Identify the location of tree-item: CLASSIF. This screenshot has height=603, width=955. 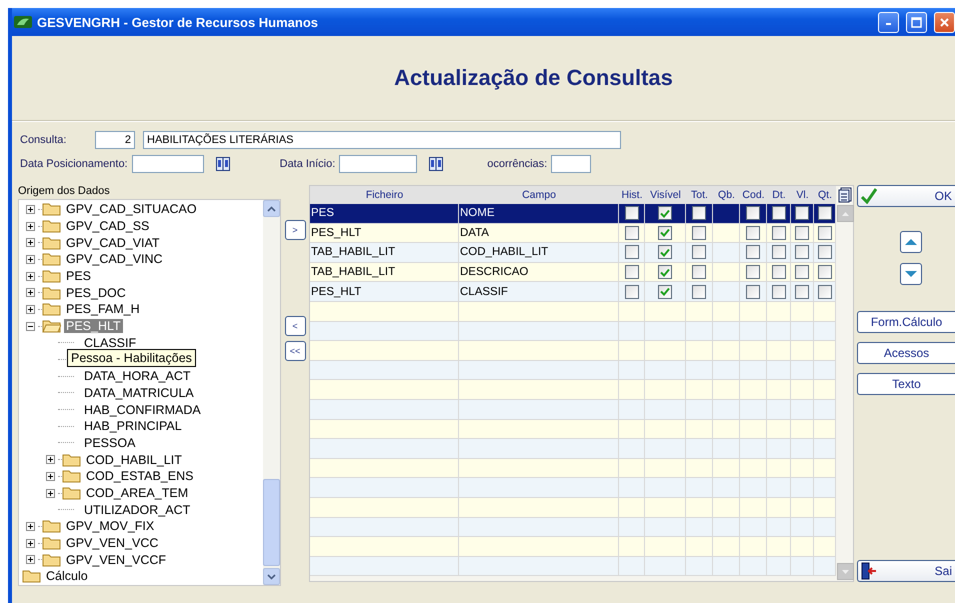
(110, 343).